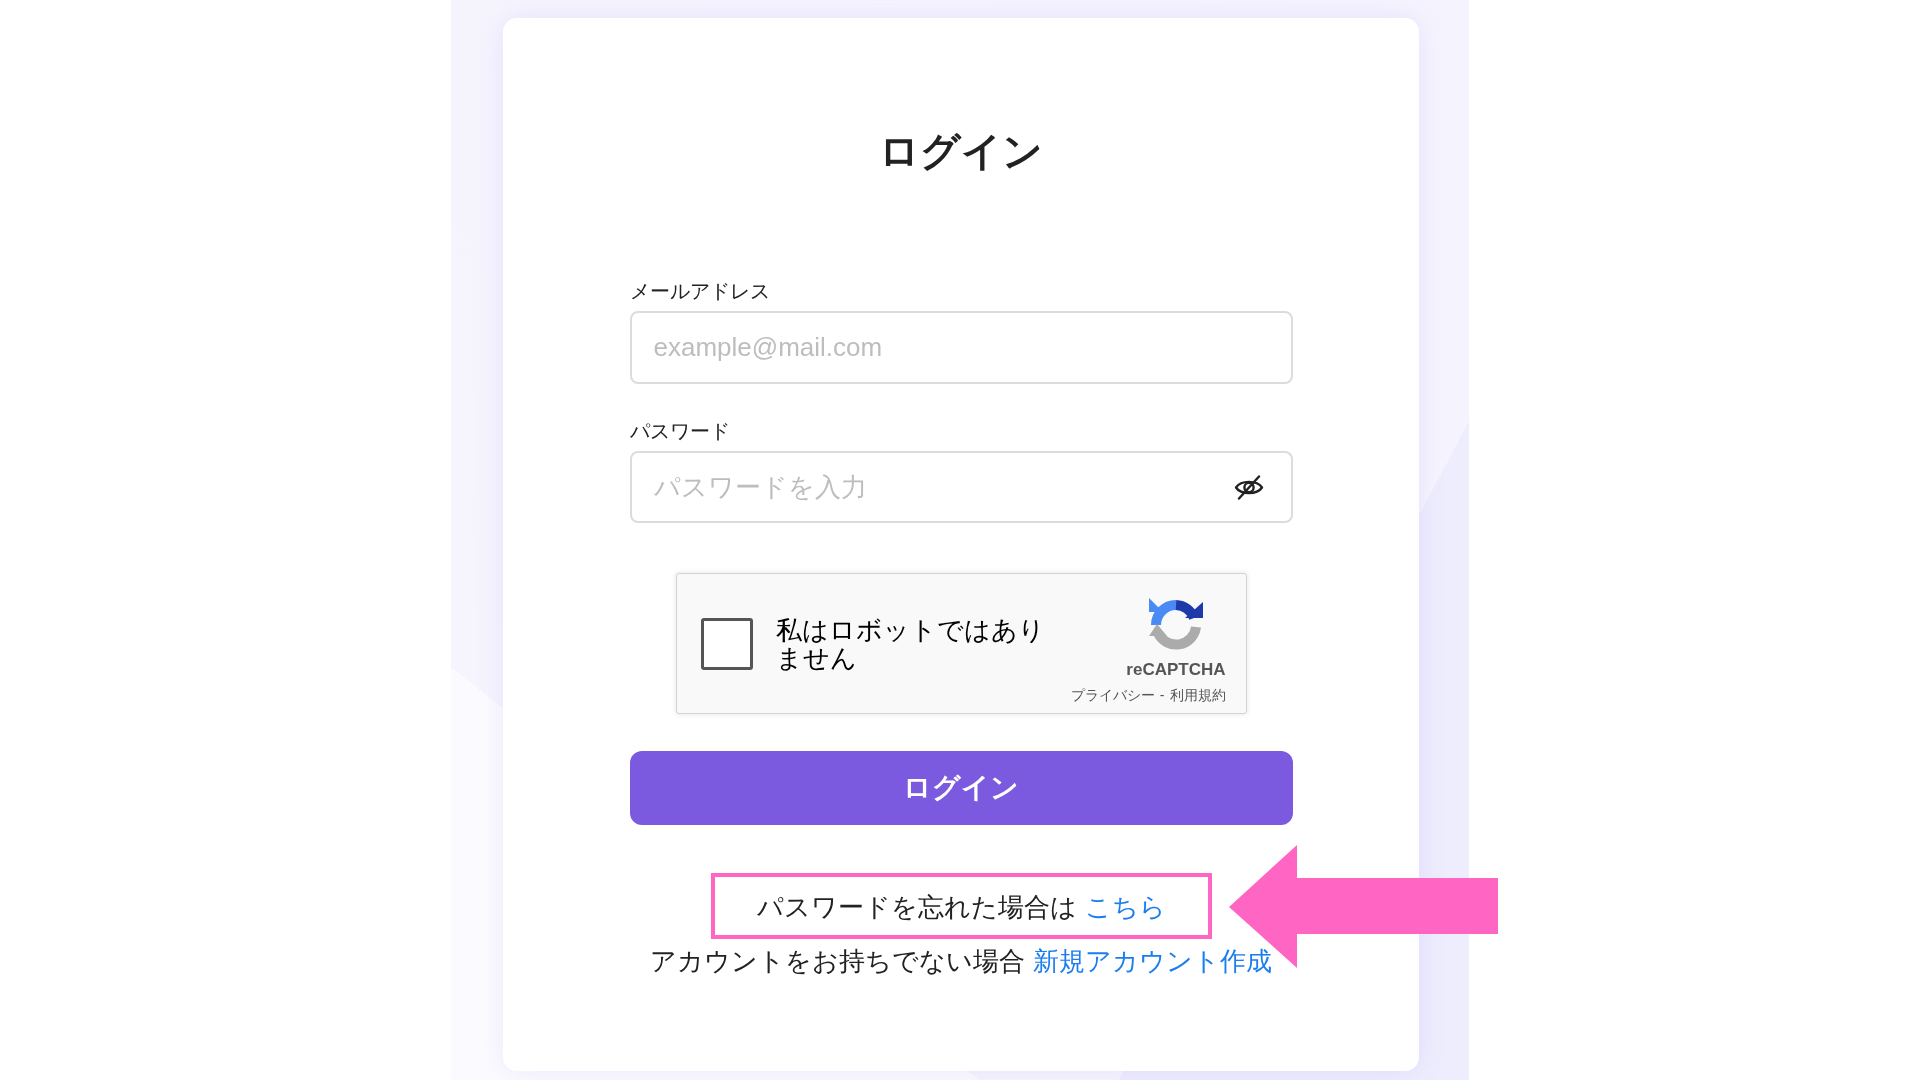 This screenshot has height=1080, width=1920. I want to click on brand-text: reCAPTCHA, so click(1176, 670).